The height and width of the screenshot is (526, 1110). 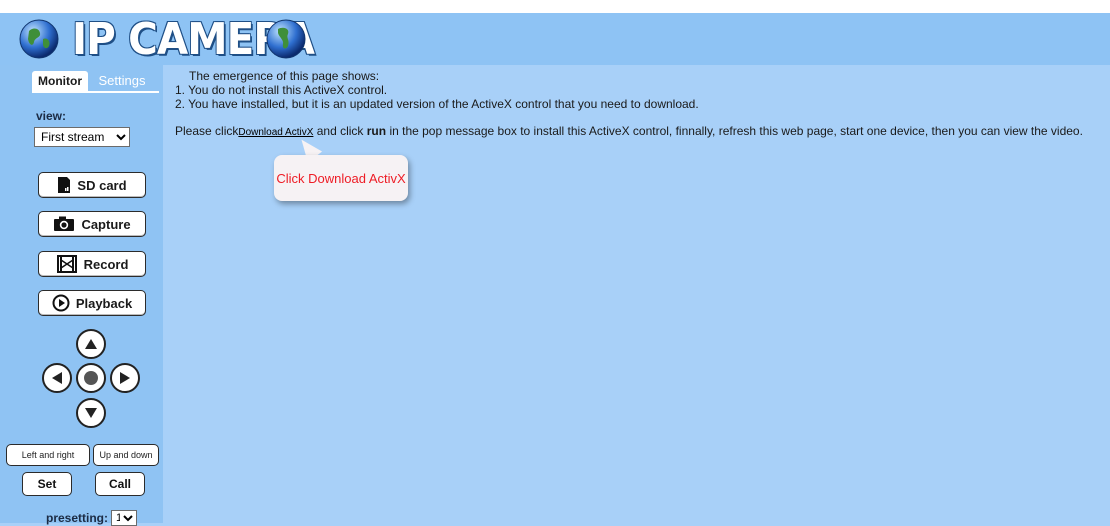 I want to click on sd-card-label: SD card, so click(x=102, y=185).